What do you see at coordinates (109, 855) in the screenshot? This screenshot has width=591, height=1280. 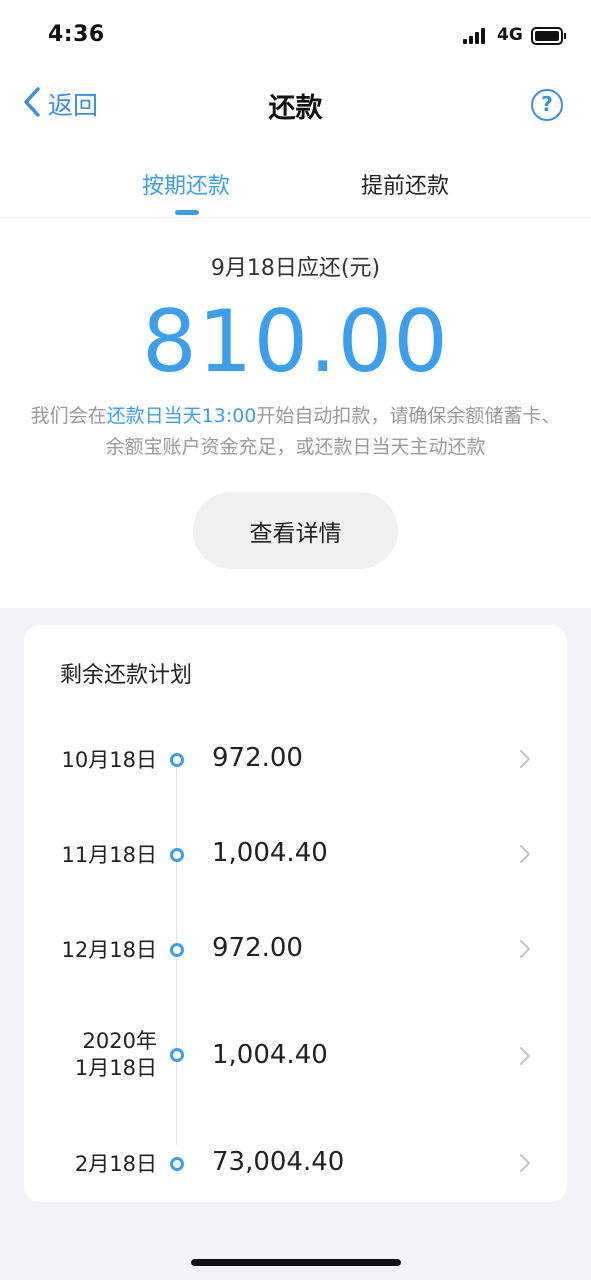 I see `plan-row-date: 11月18日` at bounding box center [109, 855].